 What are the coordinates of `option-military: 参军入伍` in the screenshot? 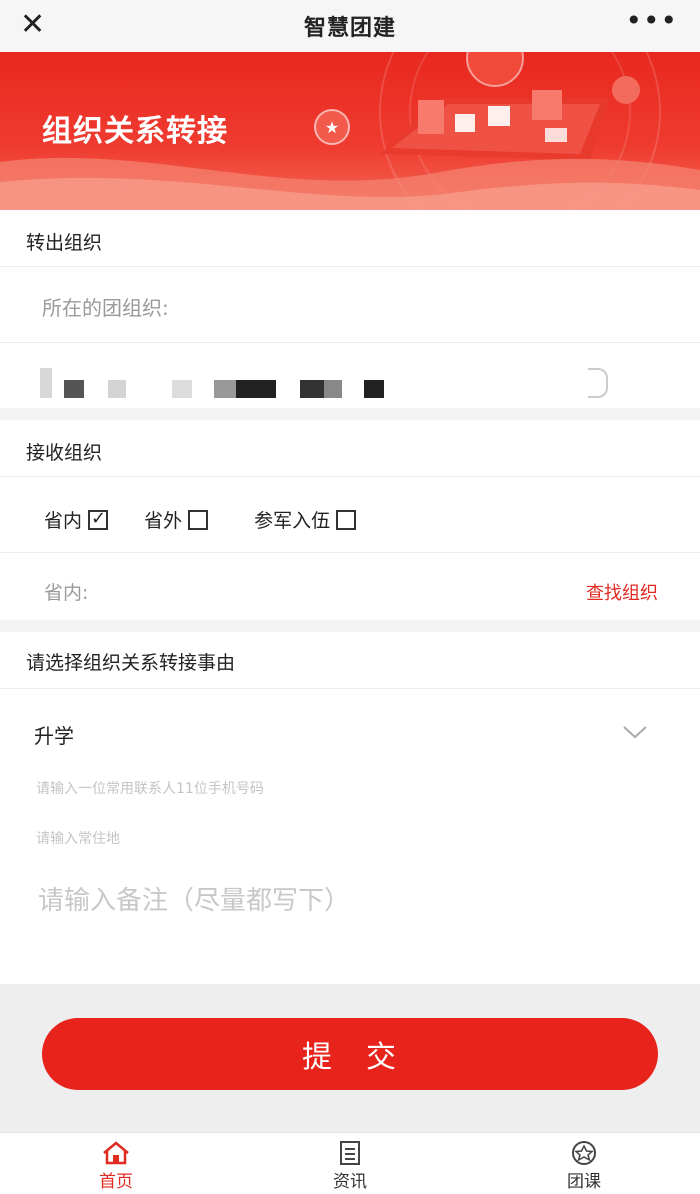 It's located at (305, 520).